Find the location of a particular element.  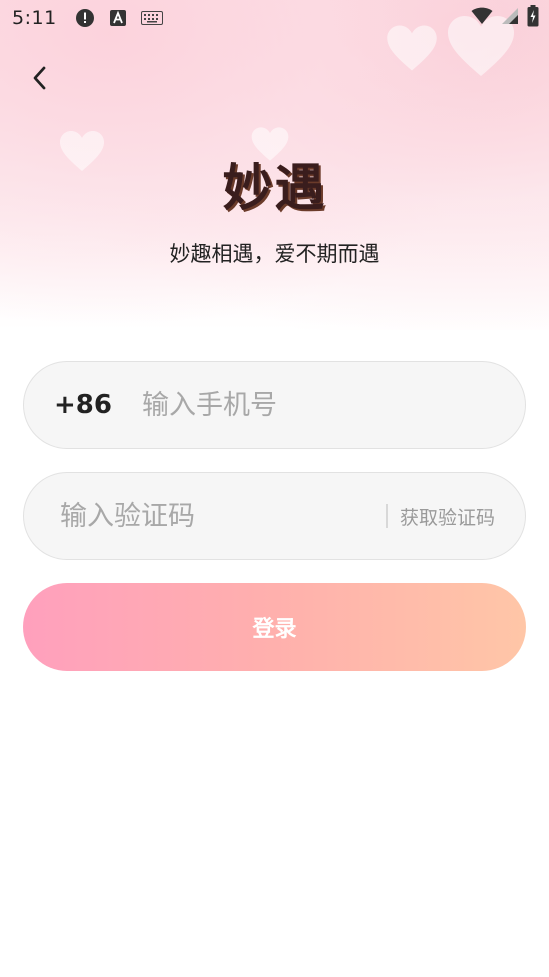

keyboard-icon is located at coordinates (151, 18).